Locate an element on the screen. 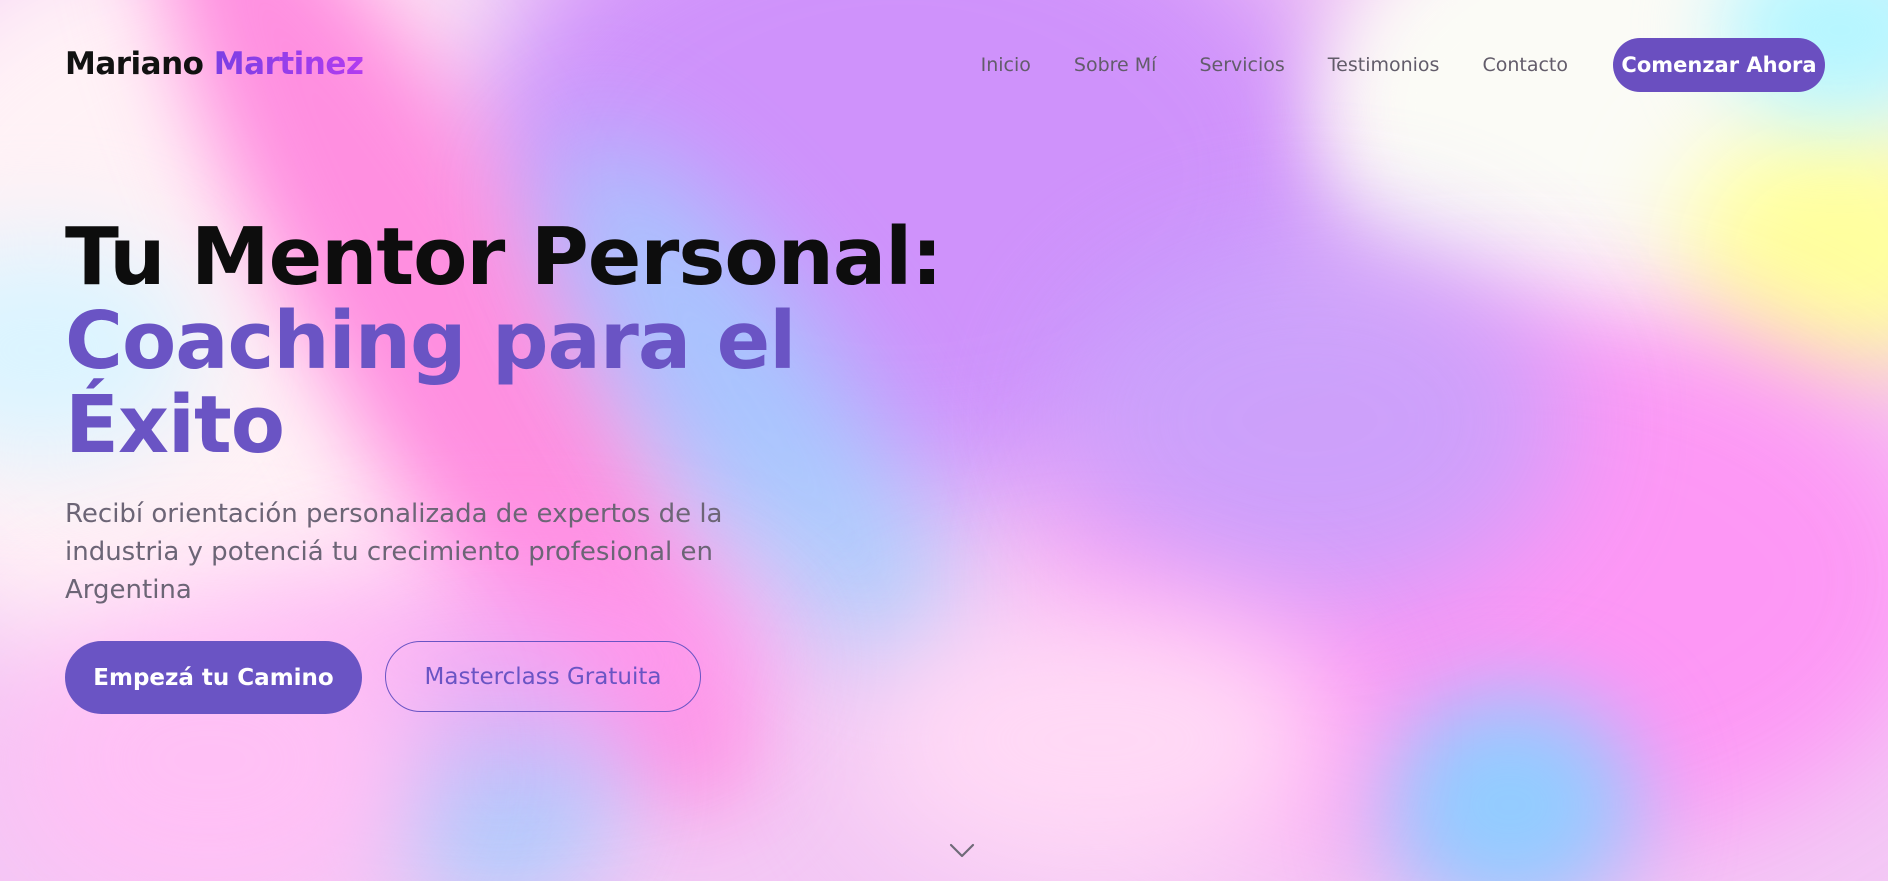 This screenshot has height=881, width=1888. hero-buttons: Empezá tu Camino Masterclass Gratuita is located at coordinates (503, 677).